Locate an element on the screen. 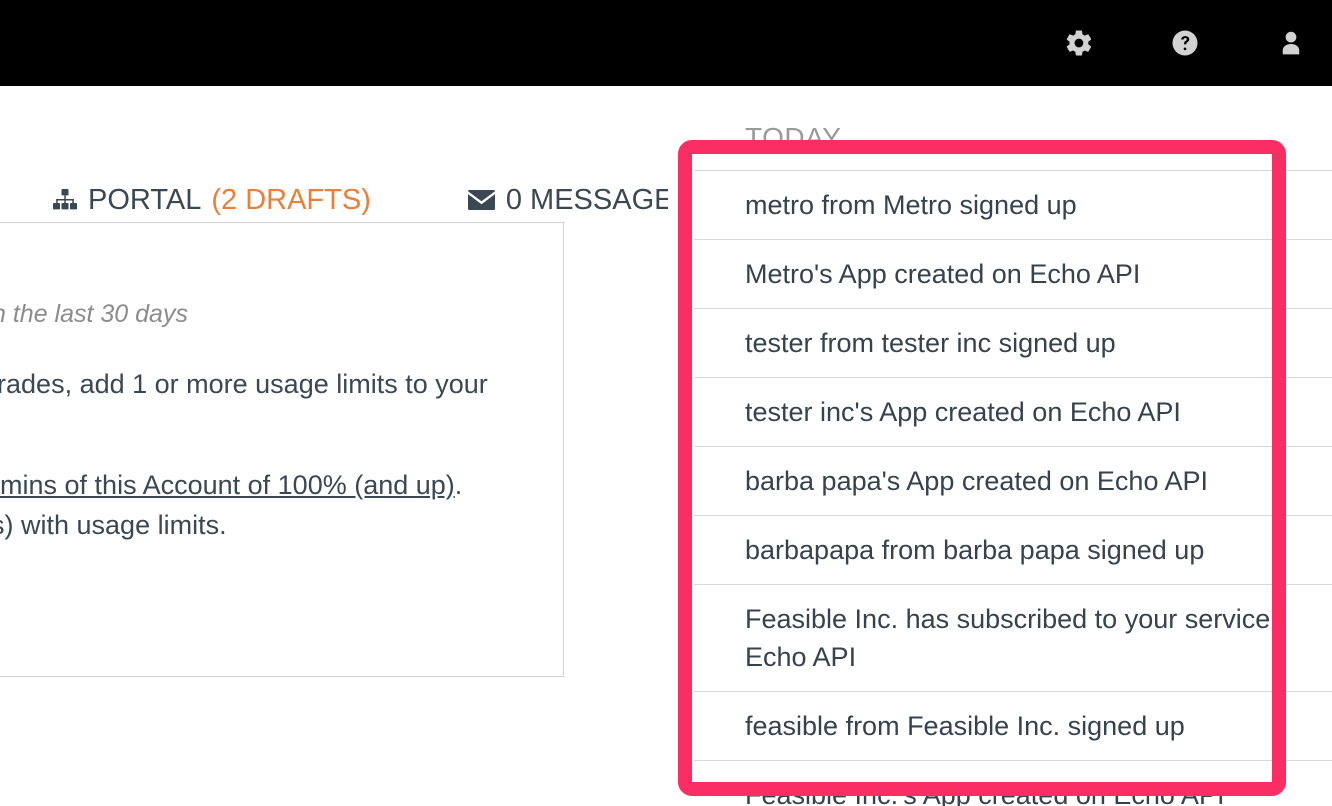  activity-item: tester inc's App created on Echo API is located at coordinates (1013, 411).